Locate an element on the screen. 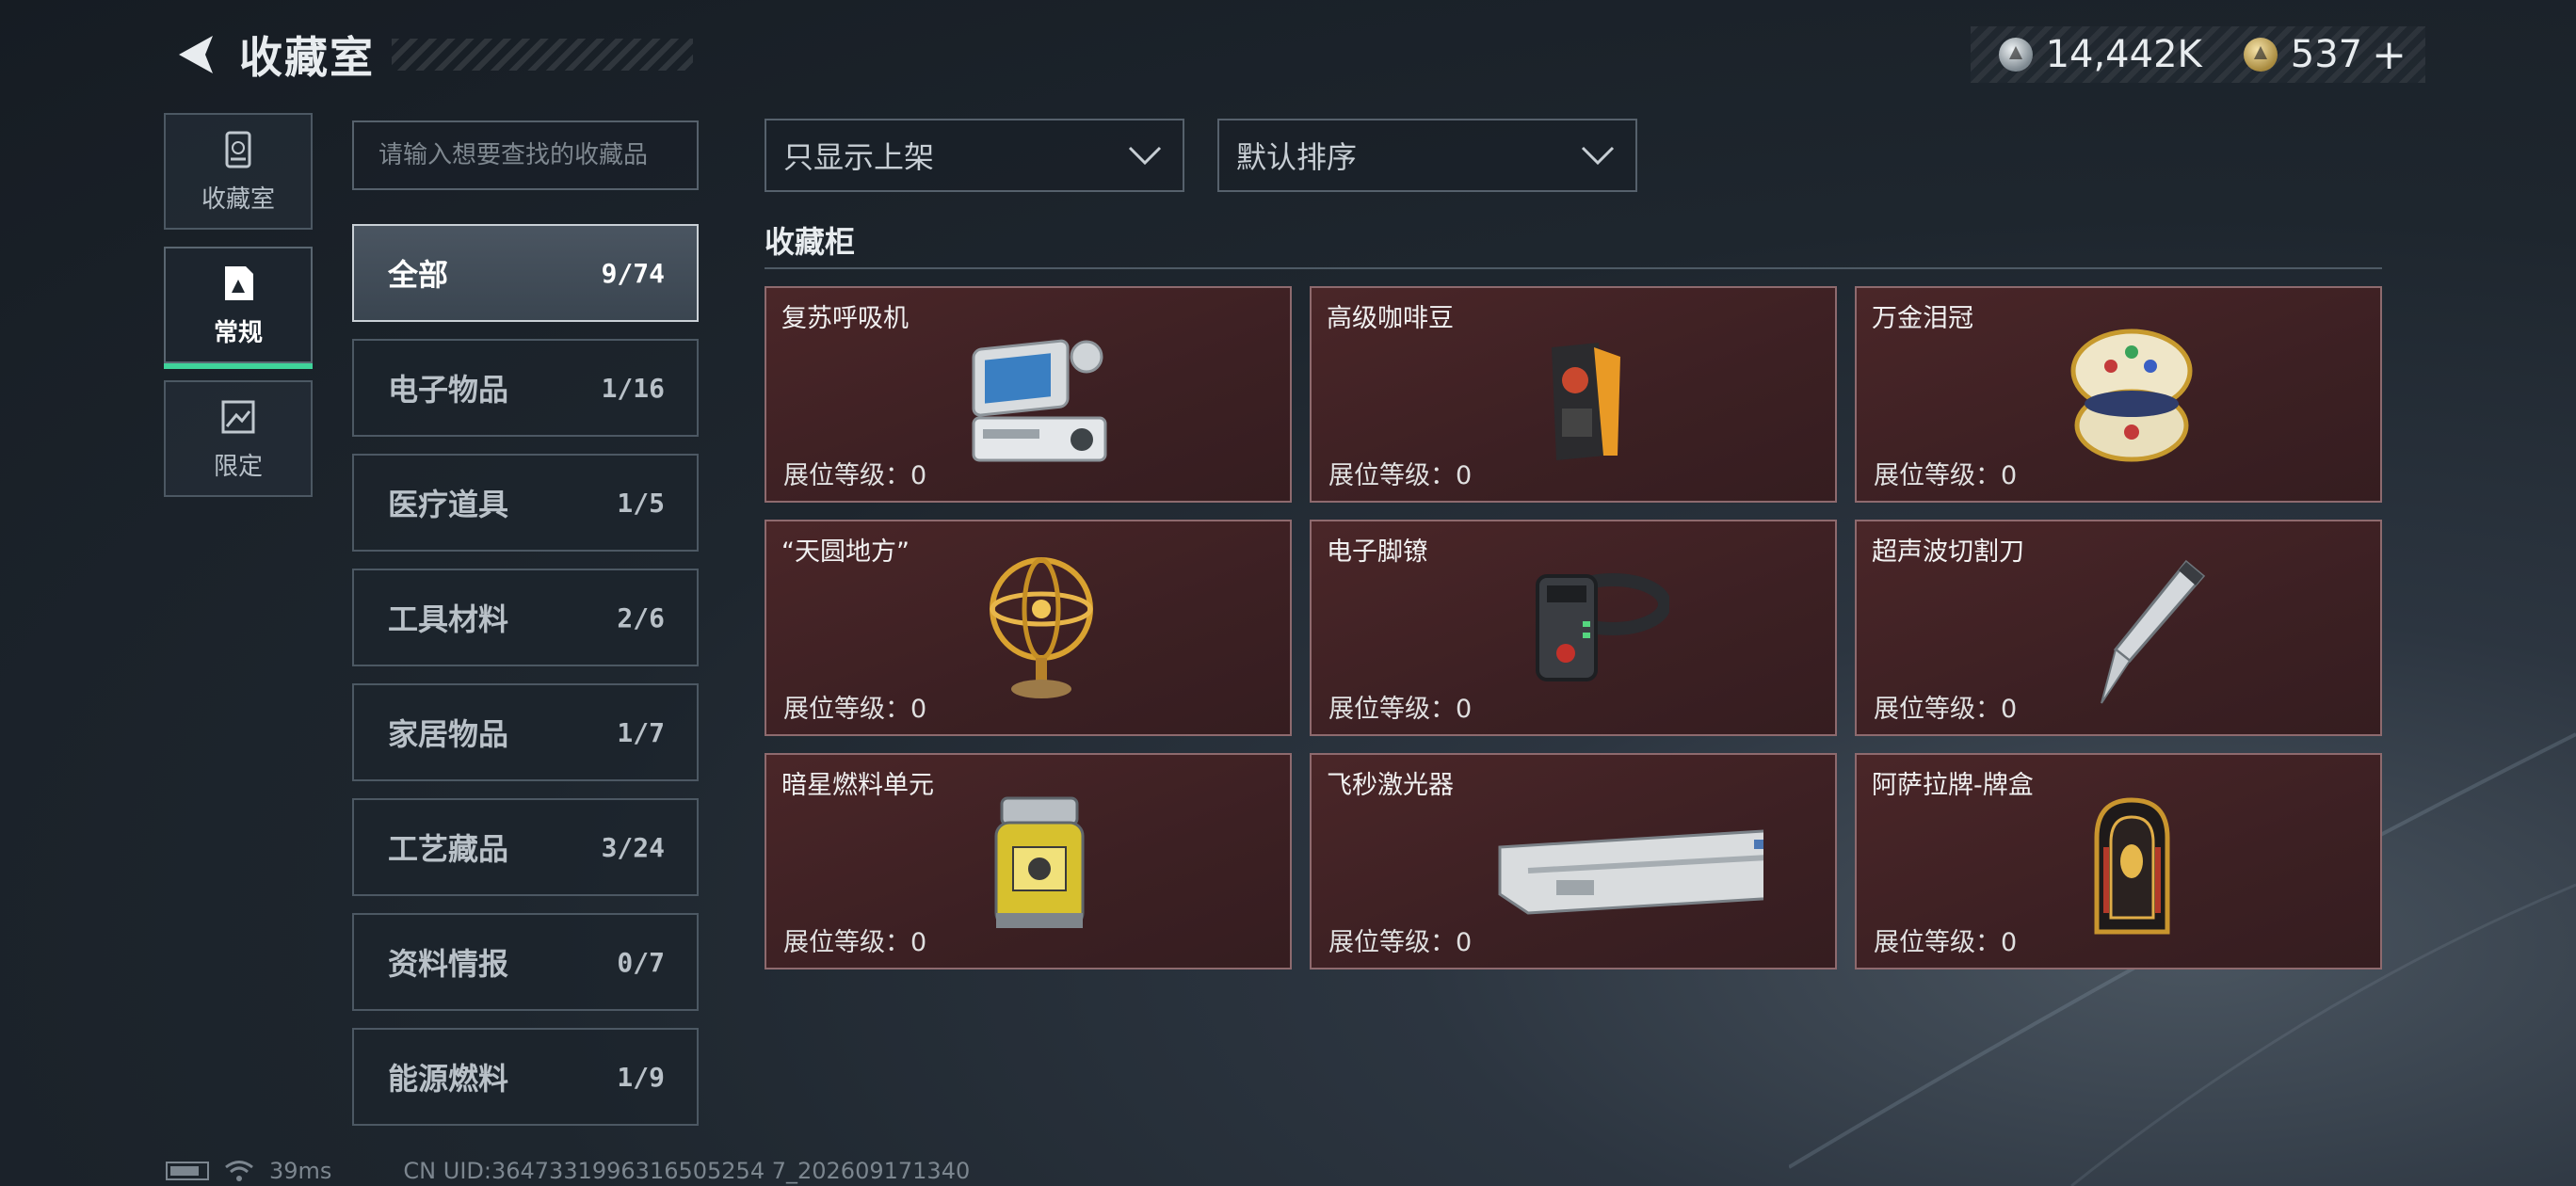 This screenshot has width=2576, height=1186. silver-amount: 14,442K is located at coordinates (2123, 54).